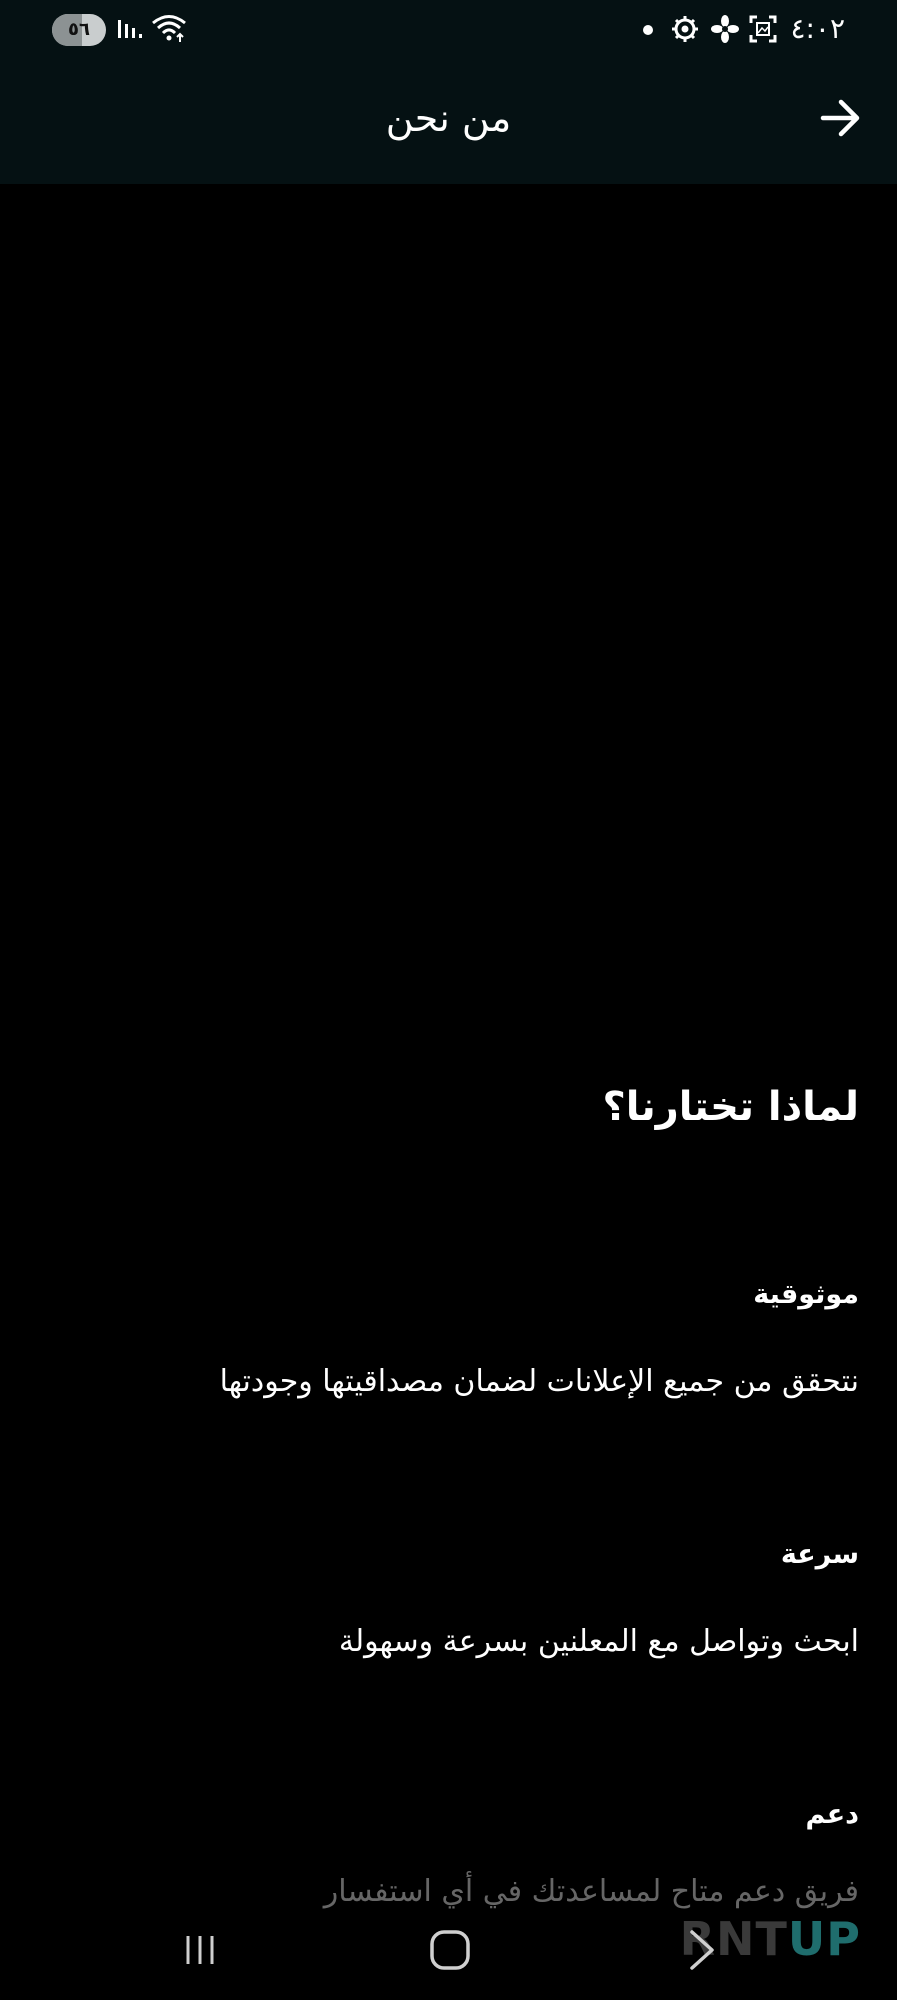 The image size is (897, 2000). I want to click on status-bar: ٥٦ ٤:٠٢, so click(448, 30).